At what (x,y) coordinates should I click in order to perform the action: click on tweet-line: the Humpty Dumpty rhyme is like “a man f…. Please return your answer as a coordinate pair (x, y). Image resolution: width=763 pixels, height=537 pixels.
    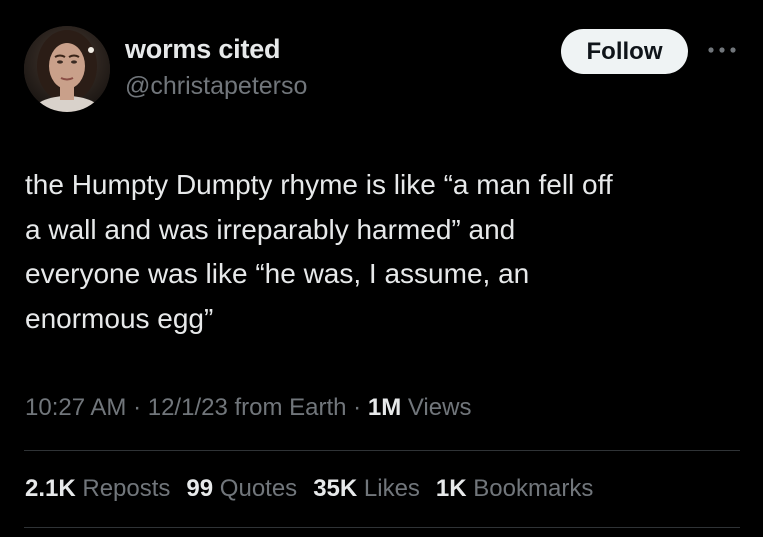
    Looking at the image, I should click on (319, 184).